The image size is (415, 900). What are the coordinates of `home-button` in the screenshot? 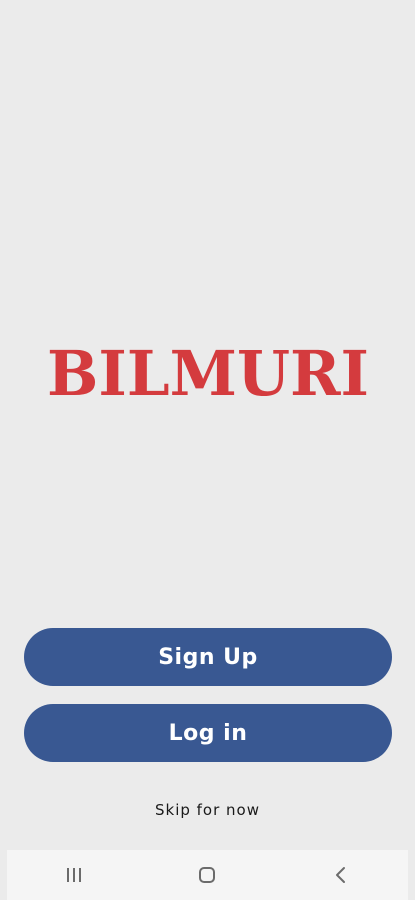 It's located at (207, 875).